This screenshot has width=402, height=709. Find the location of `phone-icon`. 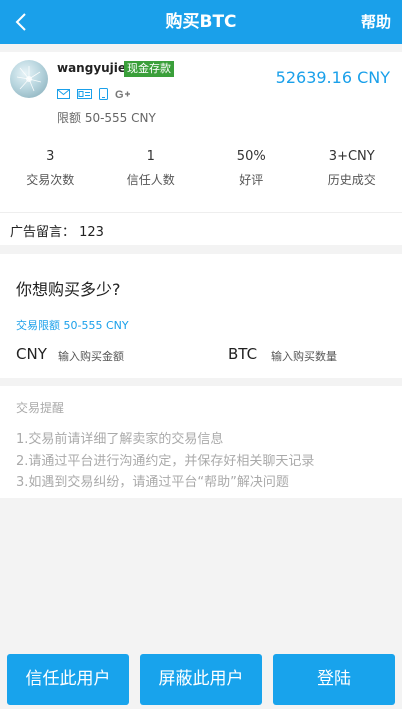

phone-icon is located at coordinates (103, 92).